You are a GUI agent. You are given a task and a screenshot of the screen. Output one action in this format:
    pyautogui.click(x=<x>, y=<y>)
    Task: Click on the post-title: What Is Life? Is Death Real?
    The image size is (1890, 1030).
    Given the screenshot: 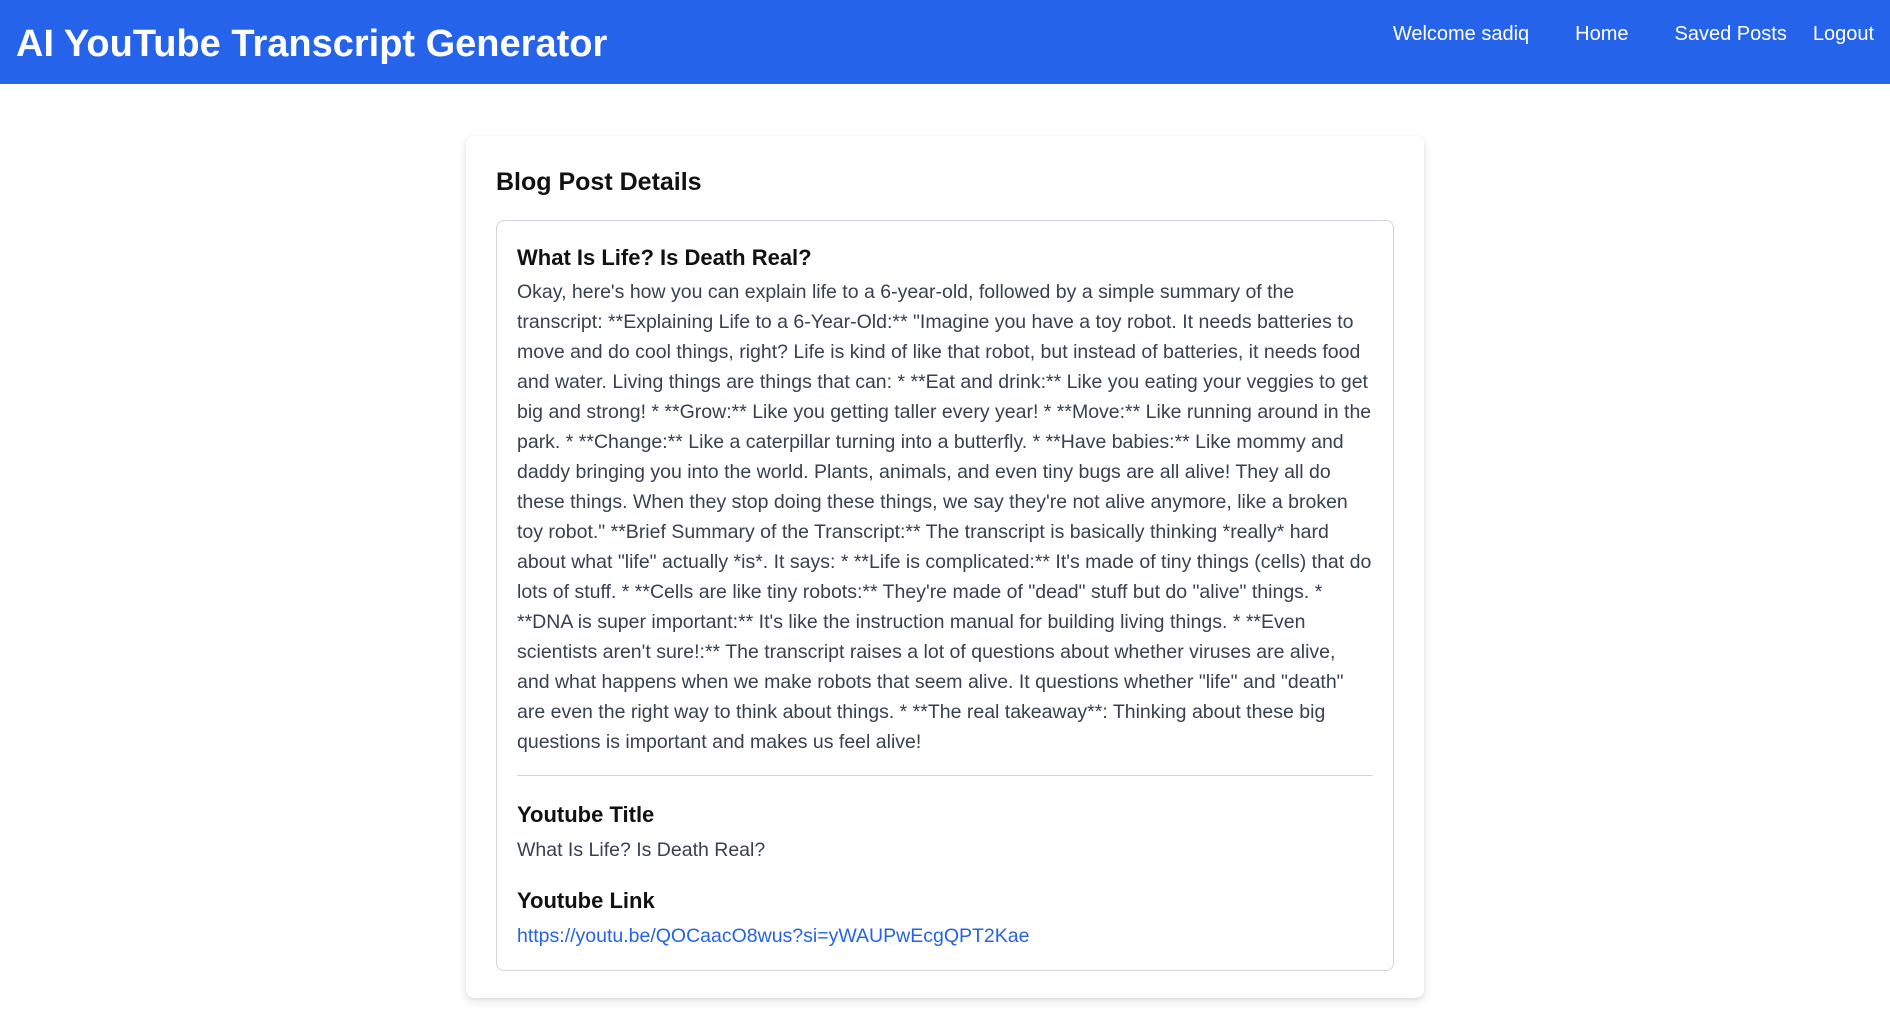 What is the action you would take?
    pyautogui.click(x=664, y=257)
    